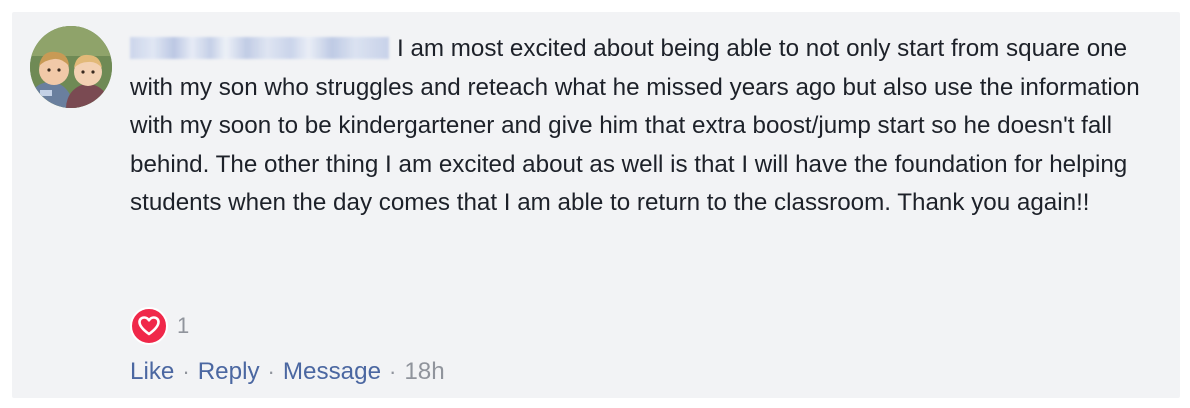 This screenshot has width=1190, height=408. I want to click on author-name-redacted, so click(259, 48).